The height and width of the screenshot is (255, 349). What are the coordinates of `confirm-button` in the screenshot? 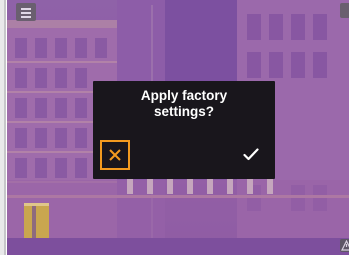 It's located at (251, 155).